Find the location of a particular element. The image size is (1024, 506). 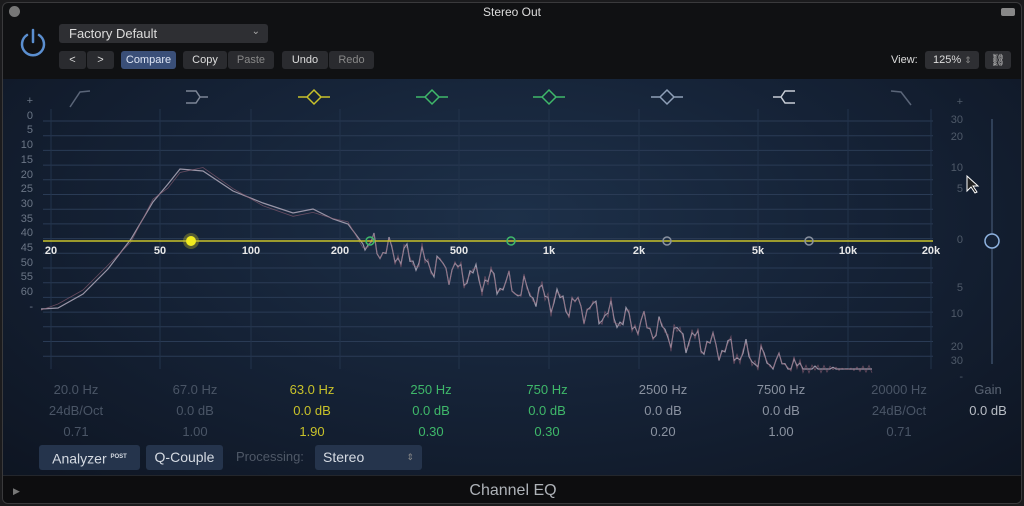

copy-button: Copy is located at coordinates (205, 60).